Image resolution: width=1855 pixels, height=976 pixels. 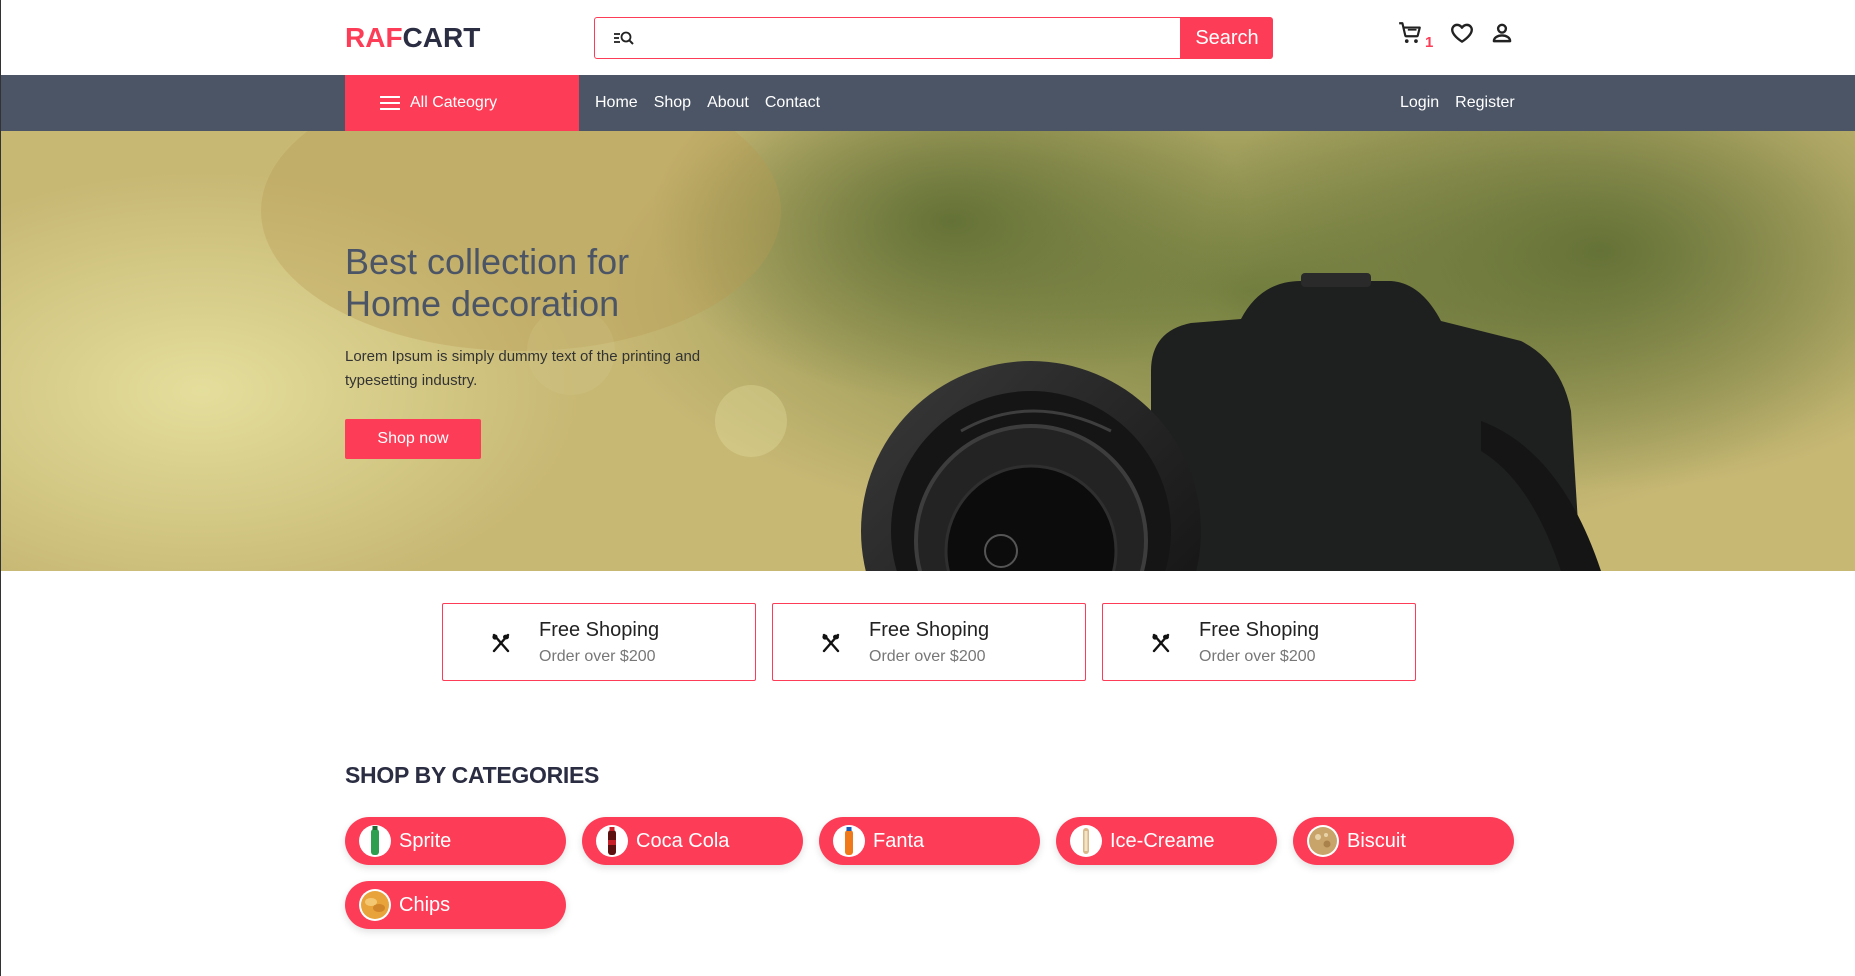 What do you see at coordinates (1462, 33) in the screenshot?
I see `heart-icon` at bounding box center [1462, 33].